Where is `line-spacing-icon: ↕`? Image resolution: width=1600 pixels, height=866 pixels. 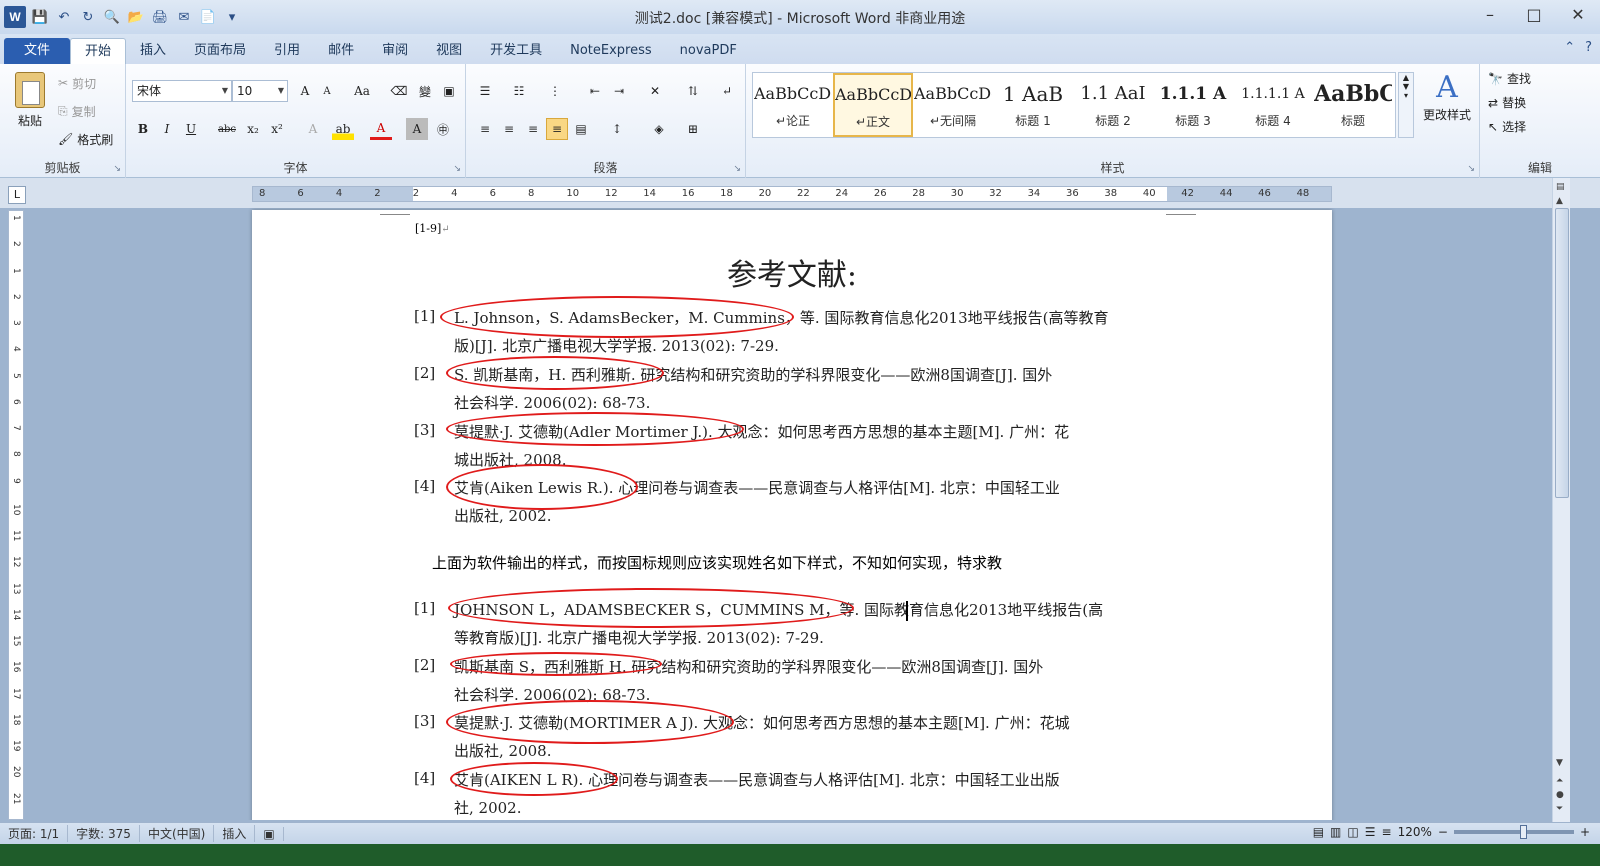
line-spacing-icon: ↕ is located at coordinates (617, 129).